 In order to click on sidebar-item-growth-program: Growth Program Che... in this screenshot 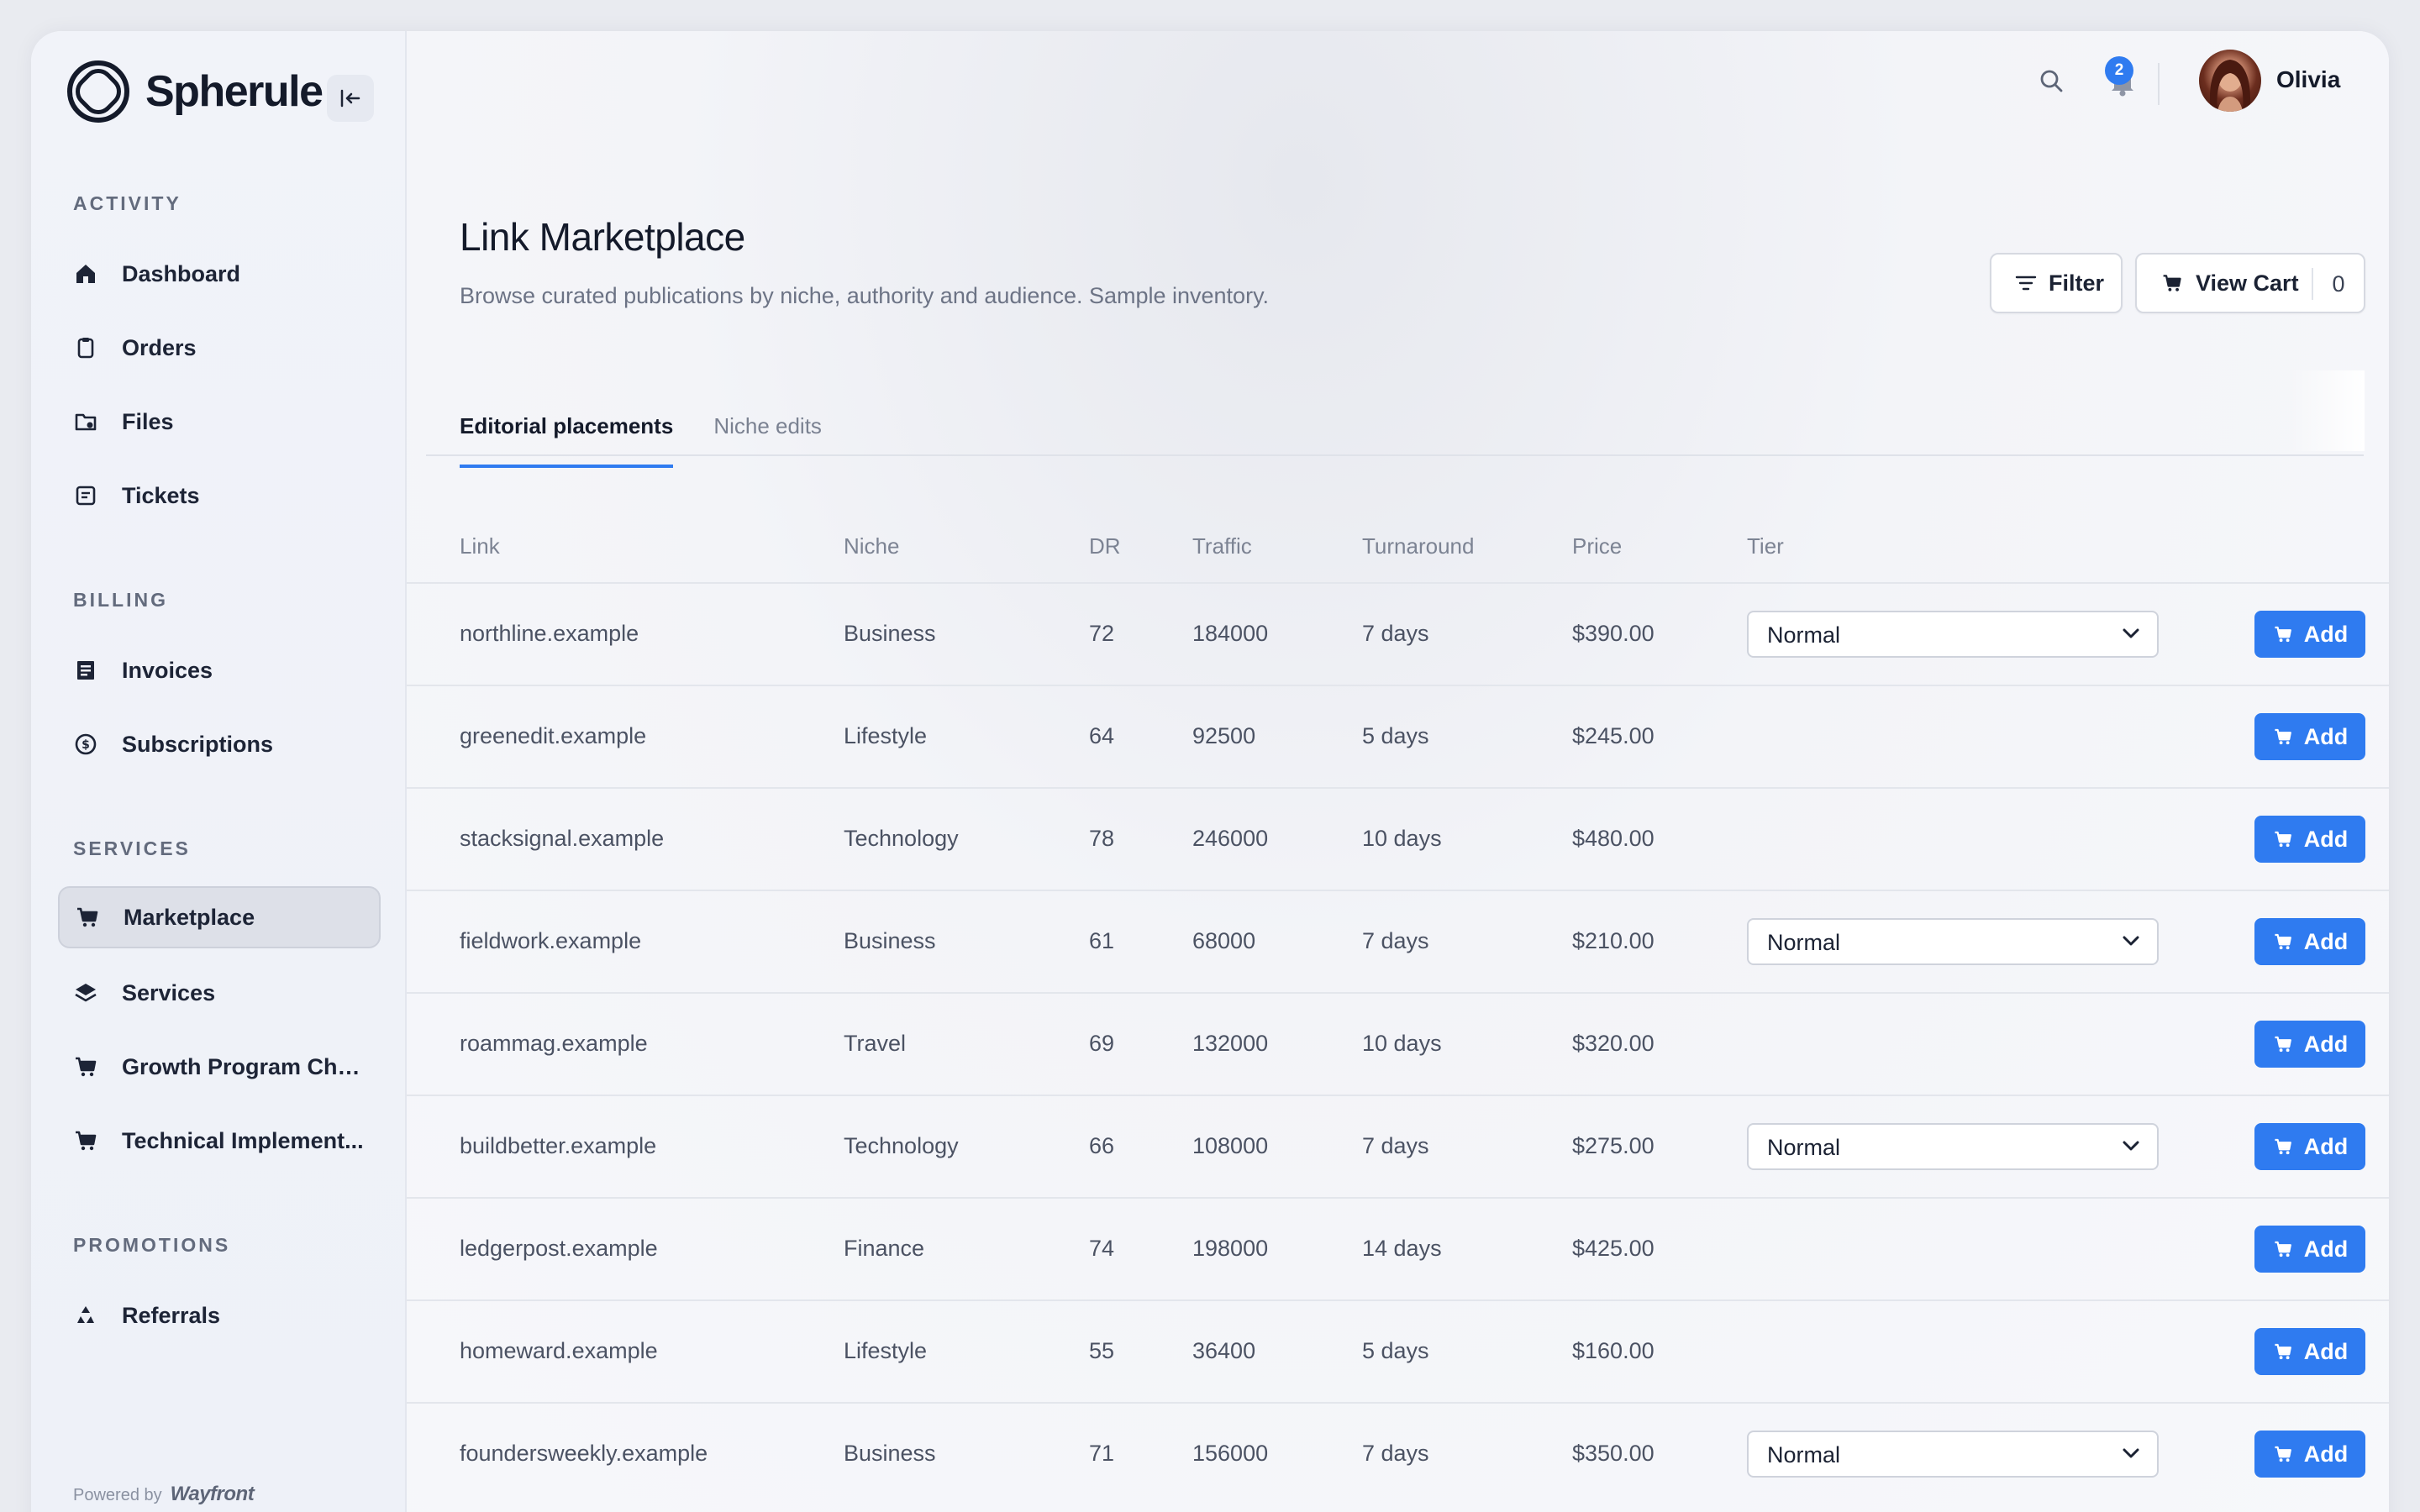, I will do `click(219, 1067)`.